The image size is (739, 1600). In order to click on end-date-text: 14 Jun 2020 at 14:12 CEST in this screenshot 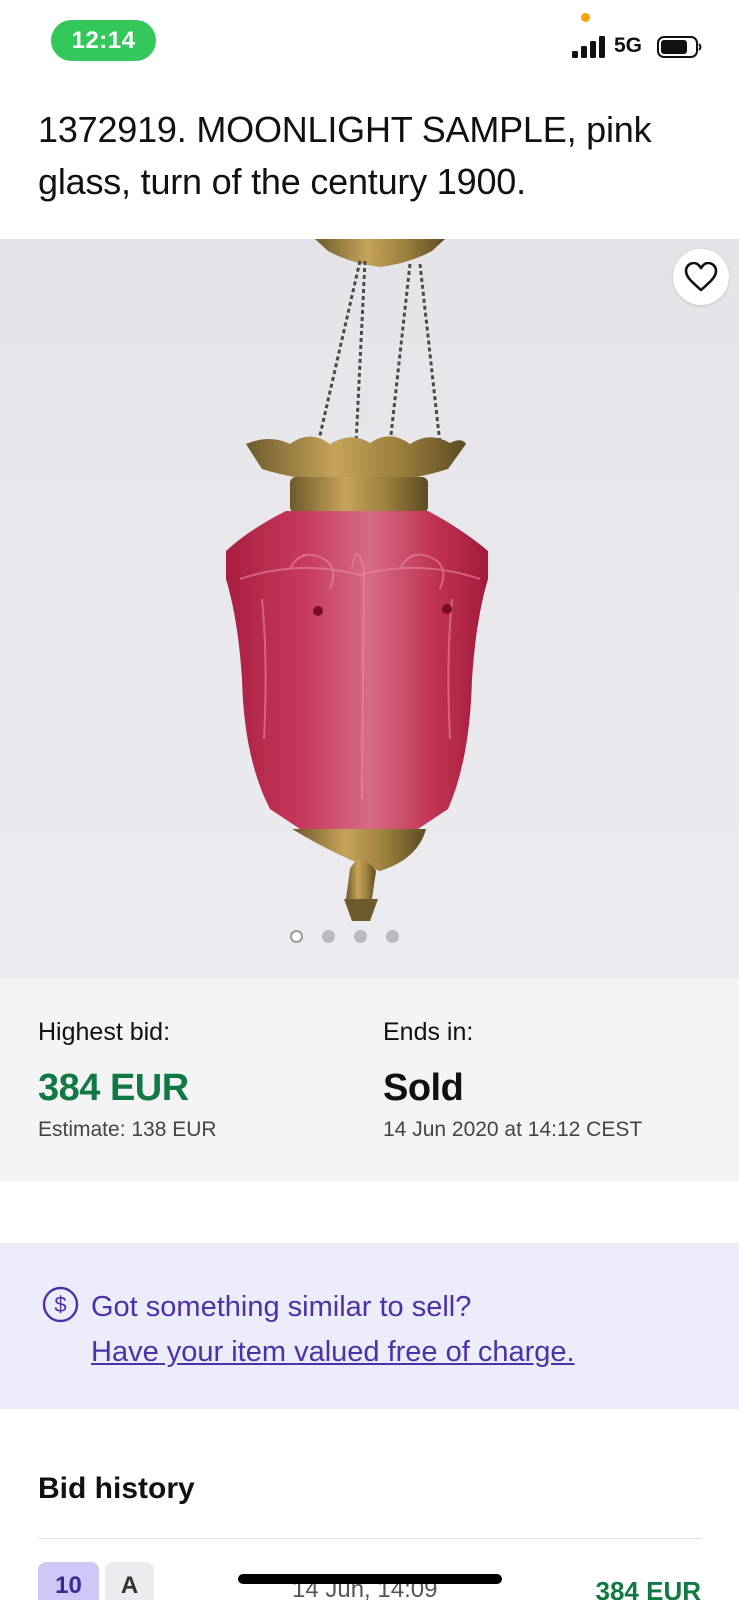, I will do `click(513, 1129)`.